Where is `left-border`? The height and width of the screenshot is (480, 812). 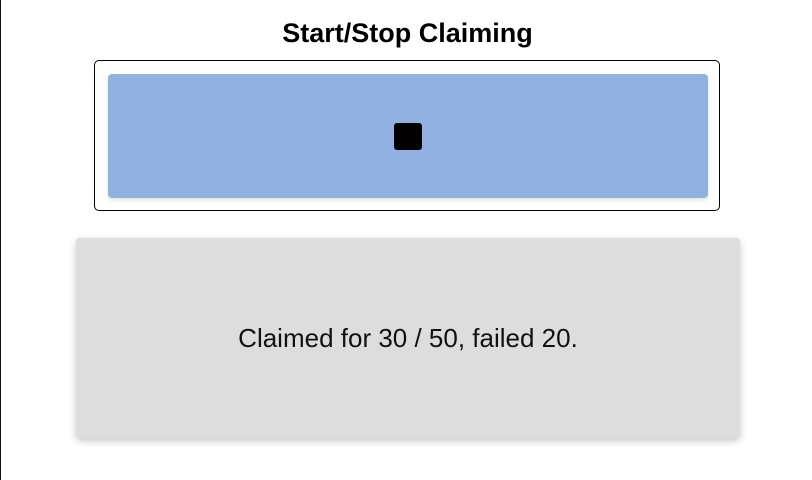 left-border is located at coordinates (0, 240).